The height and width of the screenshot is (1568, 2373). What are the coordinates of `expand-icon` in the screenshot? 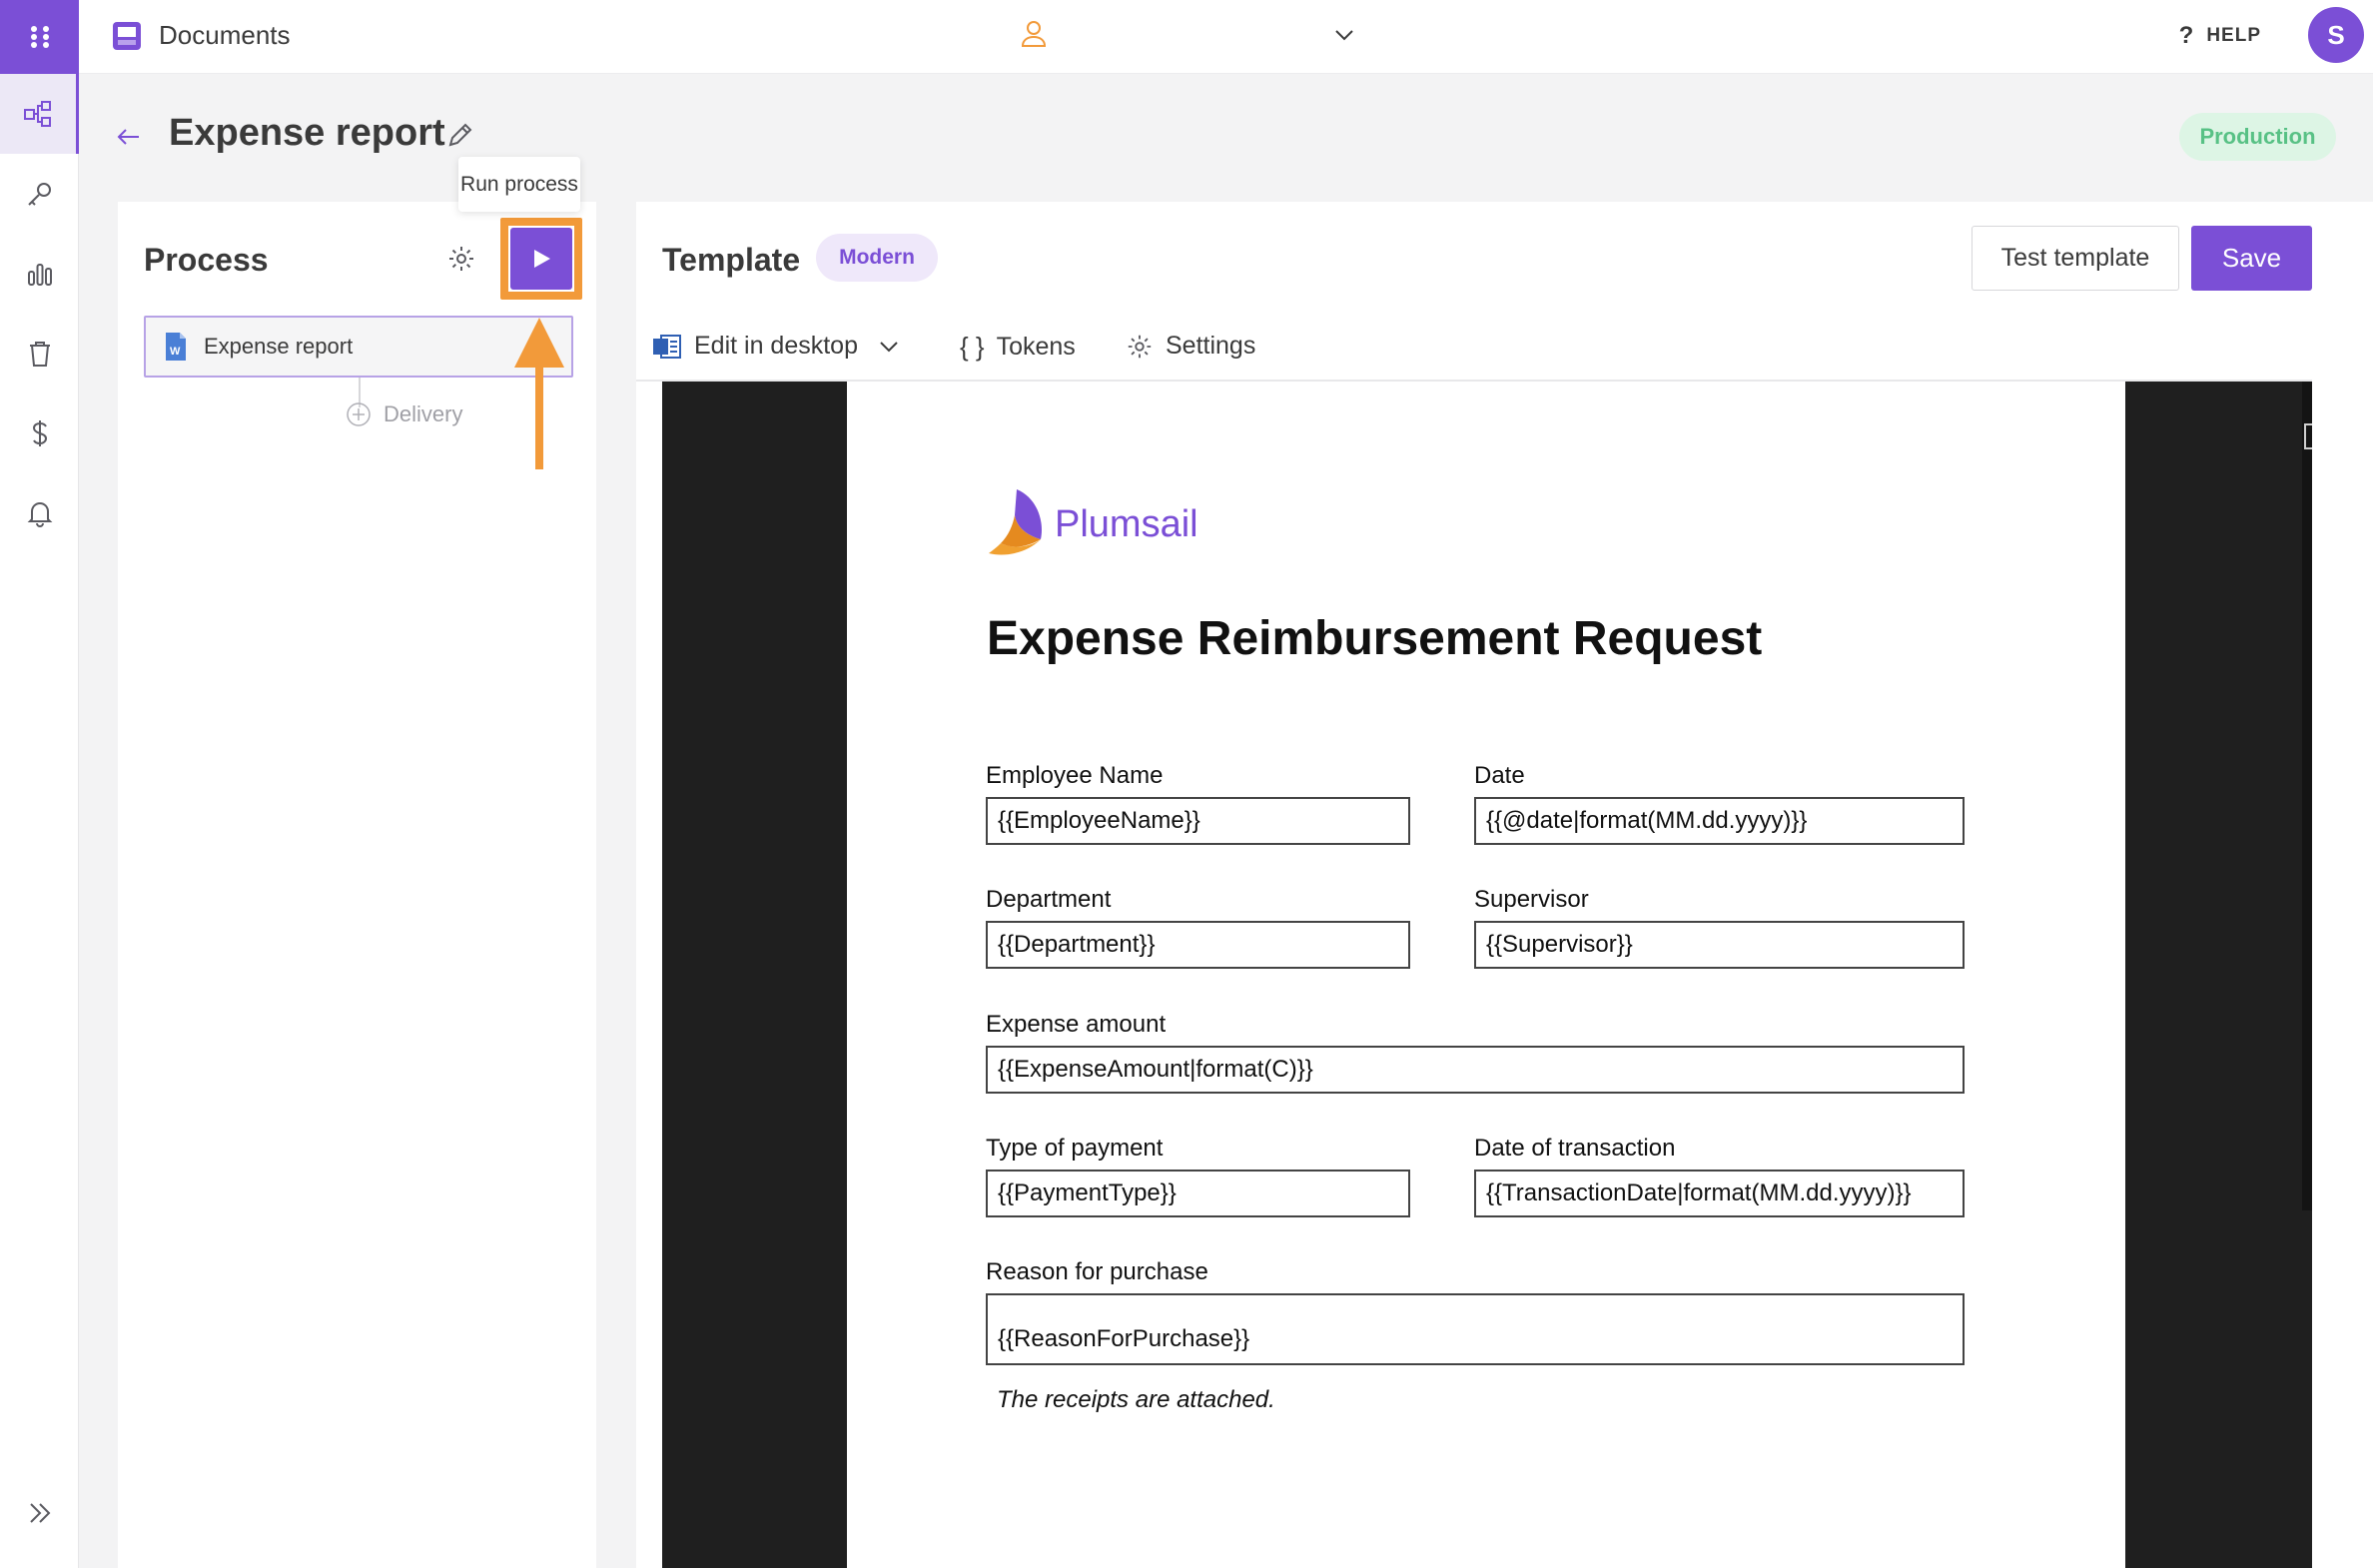 It's located at (39, 1513).